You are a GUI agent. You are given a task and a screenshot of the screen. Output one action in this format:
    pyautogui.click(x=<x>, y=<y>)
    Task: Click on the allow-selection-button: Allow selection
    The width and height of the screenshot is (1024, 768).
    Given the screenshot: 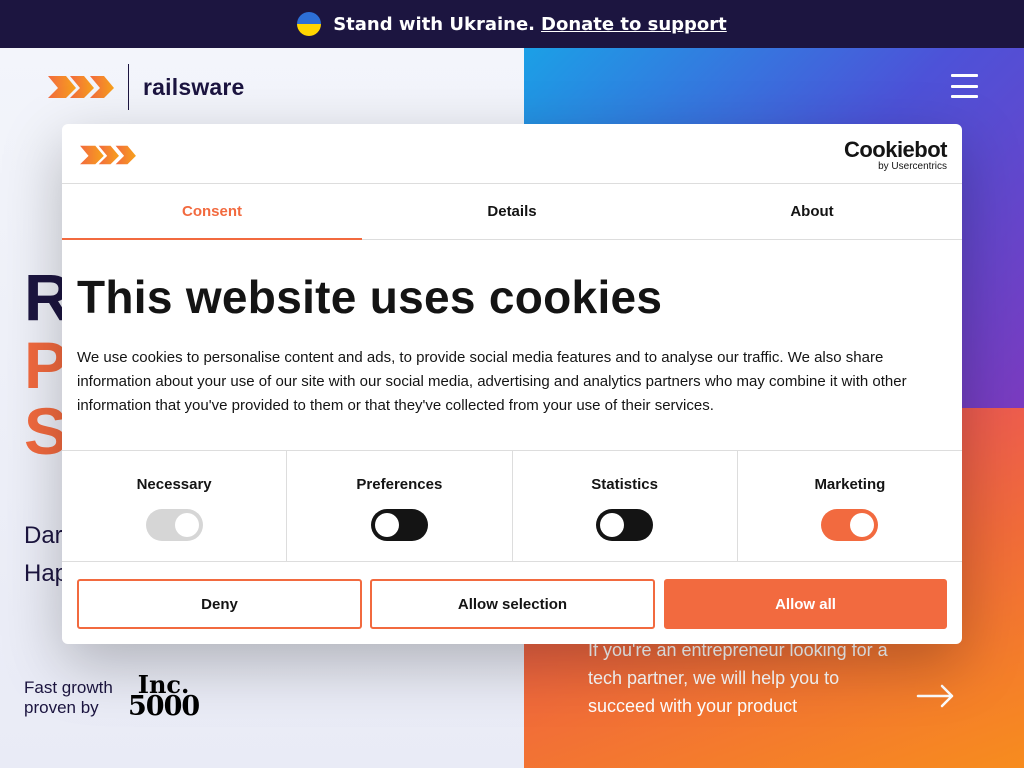 What is the action you would take?
    pyautogui.click(x=512, y=604)
    